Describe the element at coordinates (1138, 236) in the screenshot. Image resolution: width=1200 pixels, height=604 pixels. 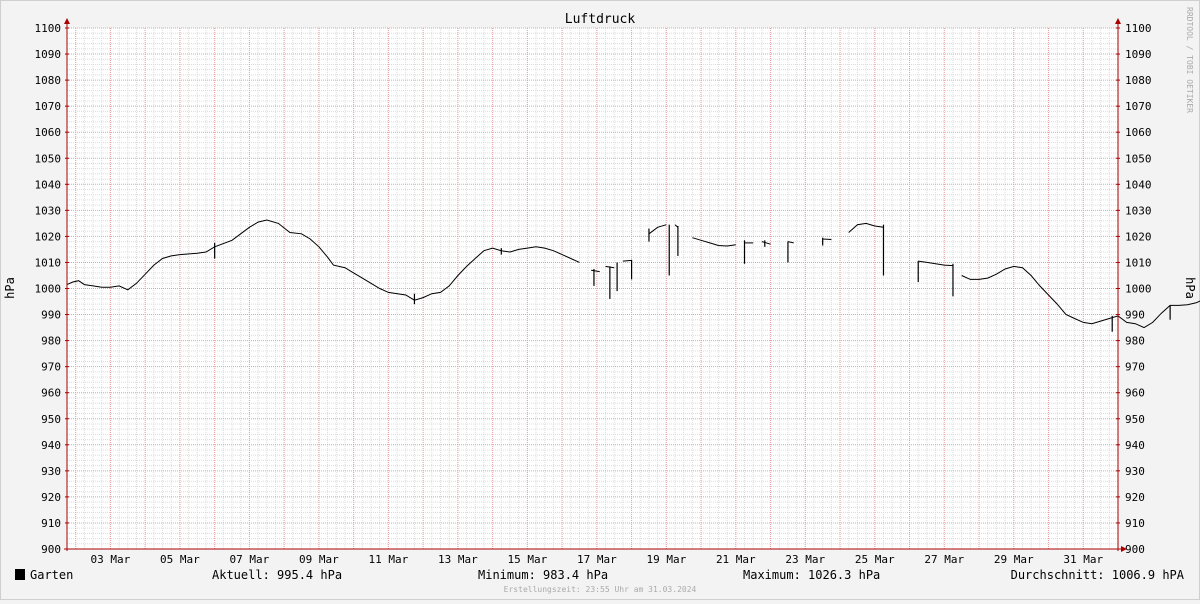
I see `y-tick-label-right: 1020` at that location.